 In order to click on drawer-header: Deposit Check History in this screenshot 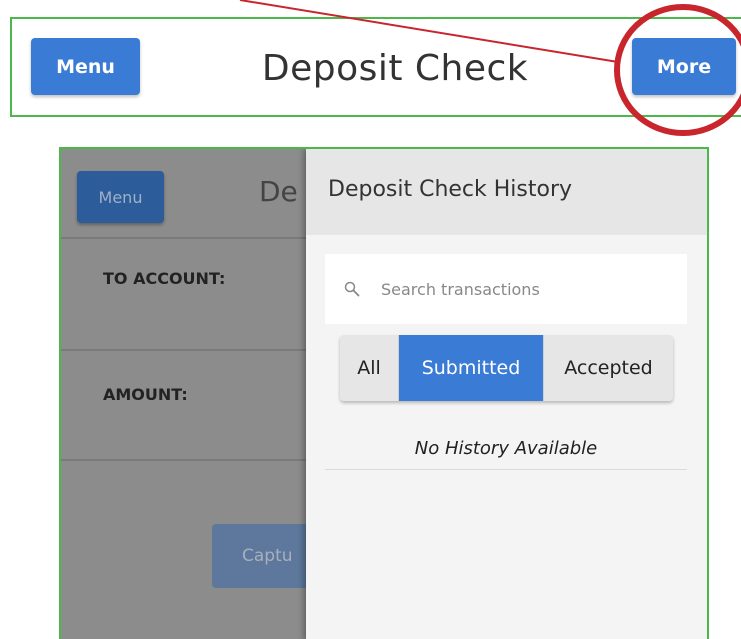, I will do `click(506, 192)`.